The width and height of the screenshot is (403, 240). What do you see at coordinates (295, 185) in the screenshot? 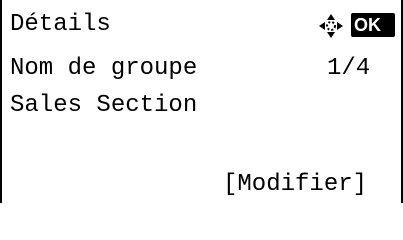
I see `modify-softkey: [Modifier]` at bounding box center [295, 185].